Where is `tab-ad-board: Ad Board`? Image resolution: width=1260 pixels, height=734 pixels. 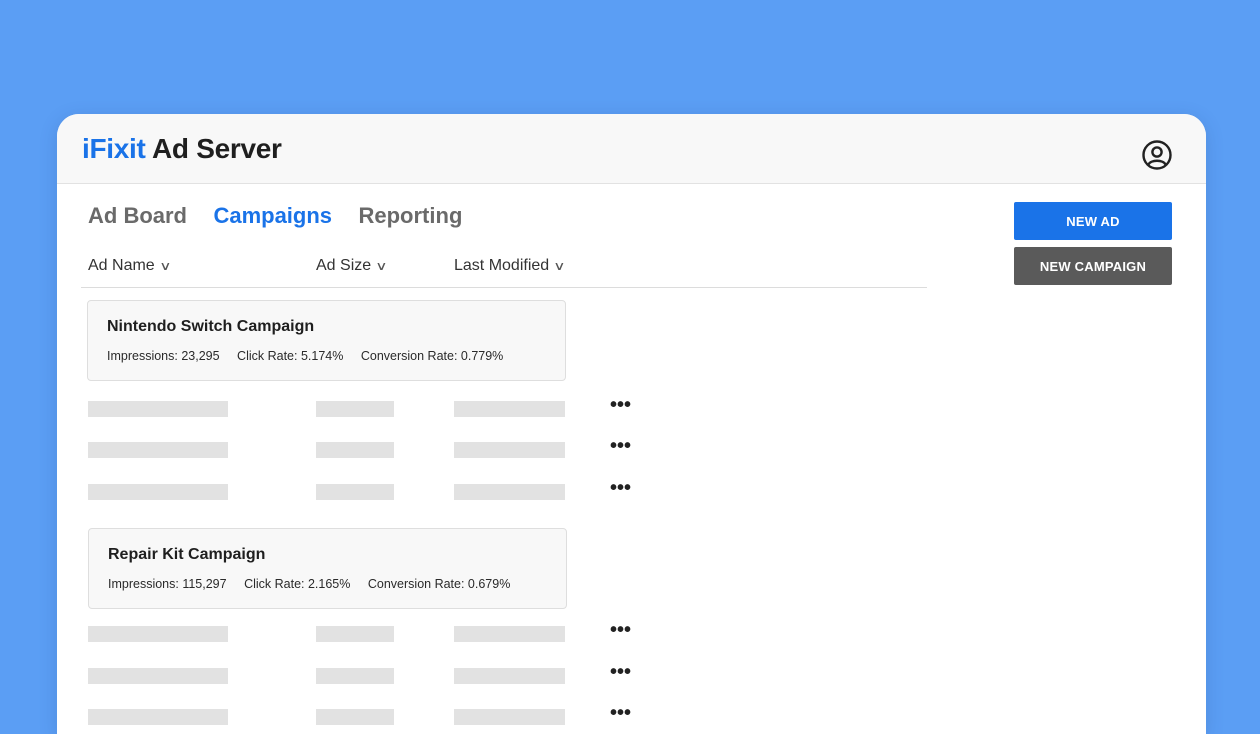 tab-ad-board: Ad Board is located at coordinates (137, 216).